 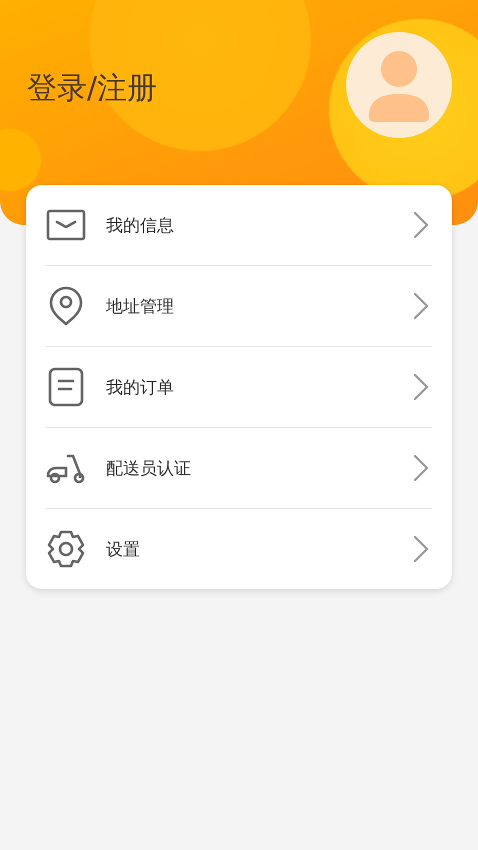 What do you see at coordinates (259, 387) in the screenshot?
I see `menu-item: 我的订单` at bounding box center [259, 387].